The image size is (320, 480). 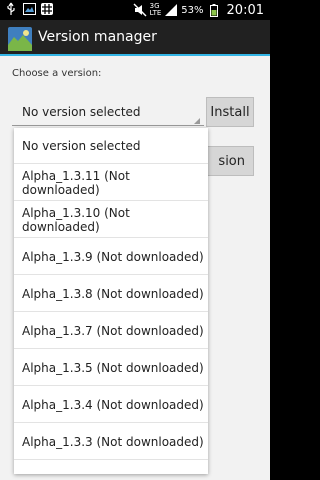 I want to click on dropdown-item-alpha-1-3-4: Alpha_1.3.4 (Not downloaded), so click(x=111, y=405).